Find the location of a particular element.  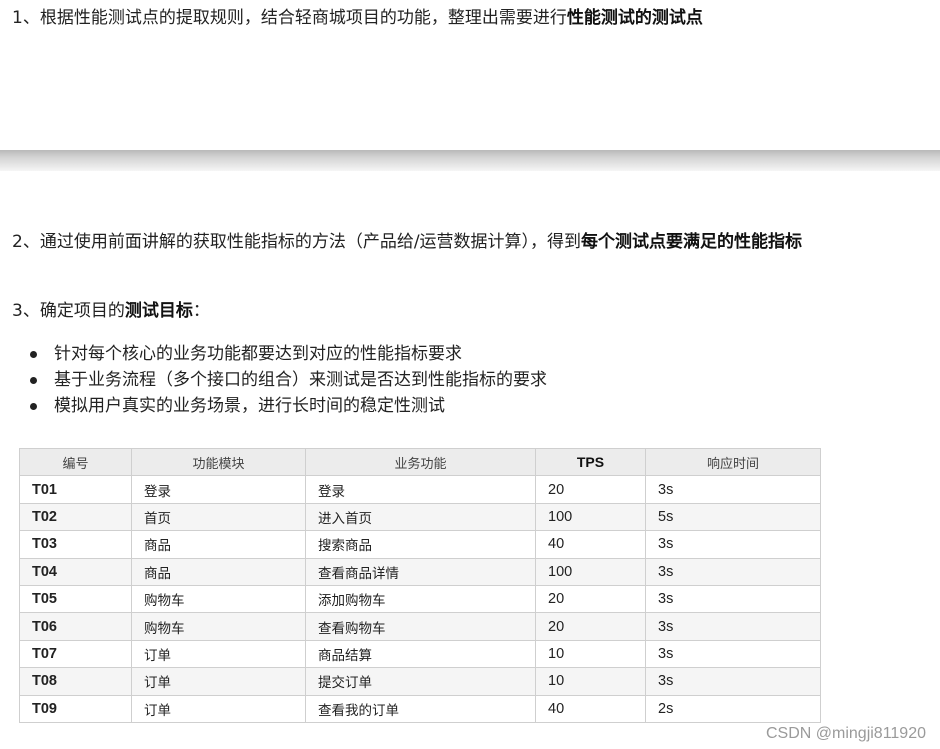

cell-function: 查看我的订单 is located at coordinates (420, 708).